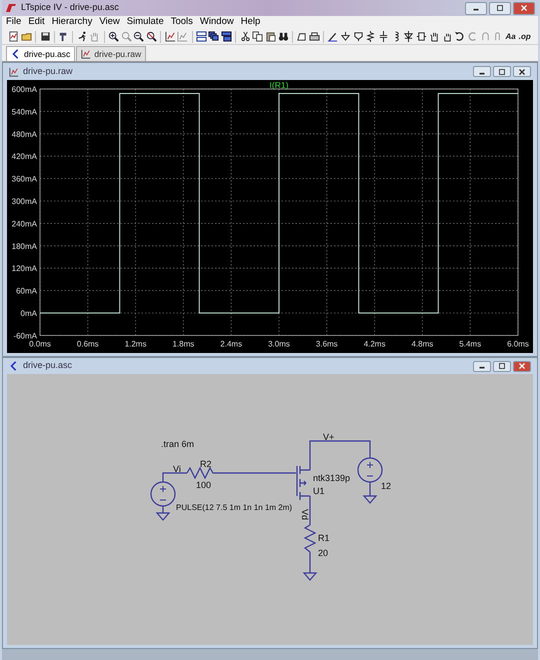 This screenshot has height=660, width=540. What do you see at coordinates (24, 201) in the screenshot?
I see `axis-label: 300mA` at bounding box center [24, 201].